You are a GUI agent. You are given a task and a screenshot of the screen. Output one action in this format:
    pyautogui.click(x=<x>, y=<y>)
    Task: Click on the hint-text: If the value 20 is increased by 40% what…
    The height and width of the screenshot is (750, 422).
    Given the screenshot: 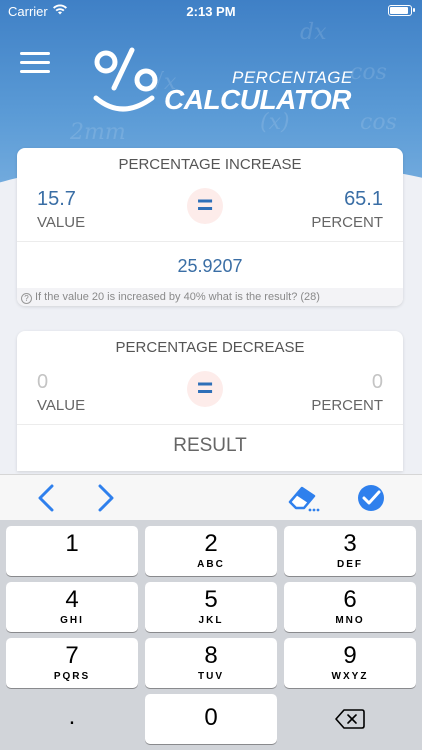 What is the action you would take?
    pyautogui.click(x=177, y=297)
    